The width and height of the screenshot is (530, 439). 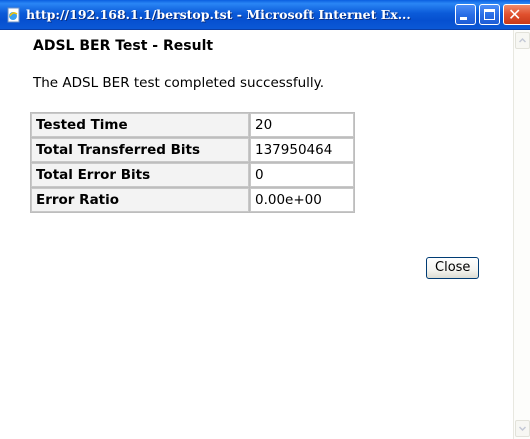 What do you see at coordinates (465, 14) in the screenshot?
I see `minimize-button` at bounding box center [465, 14].